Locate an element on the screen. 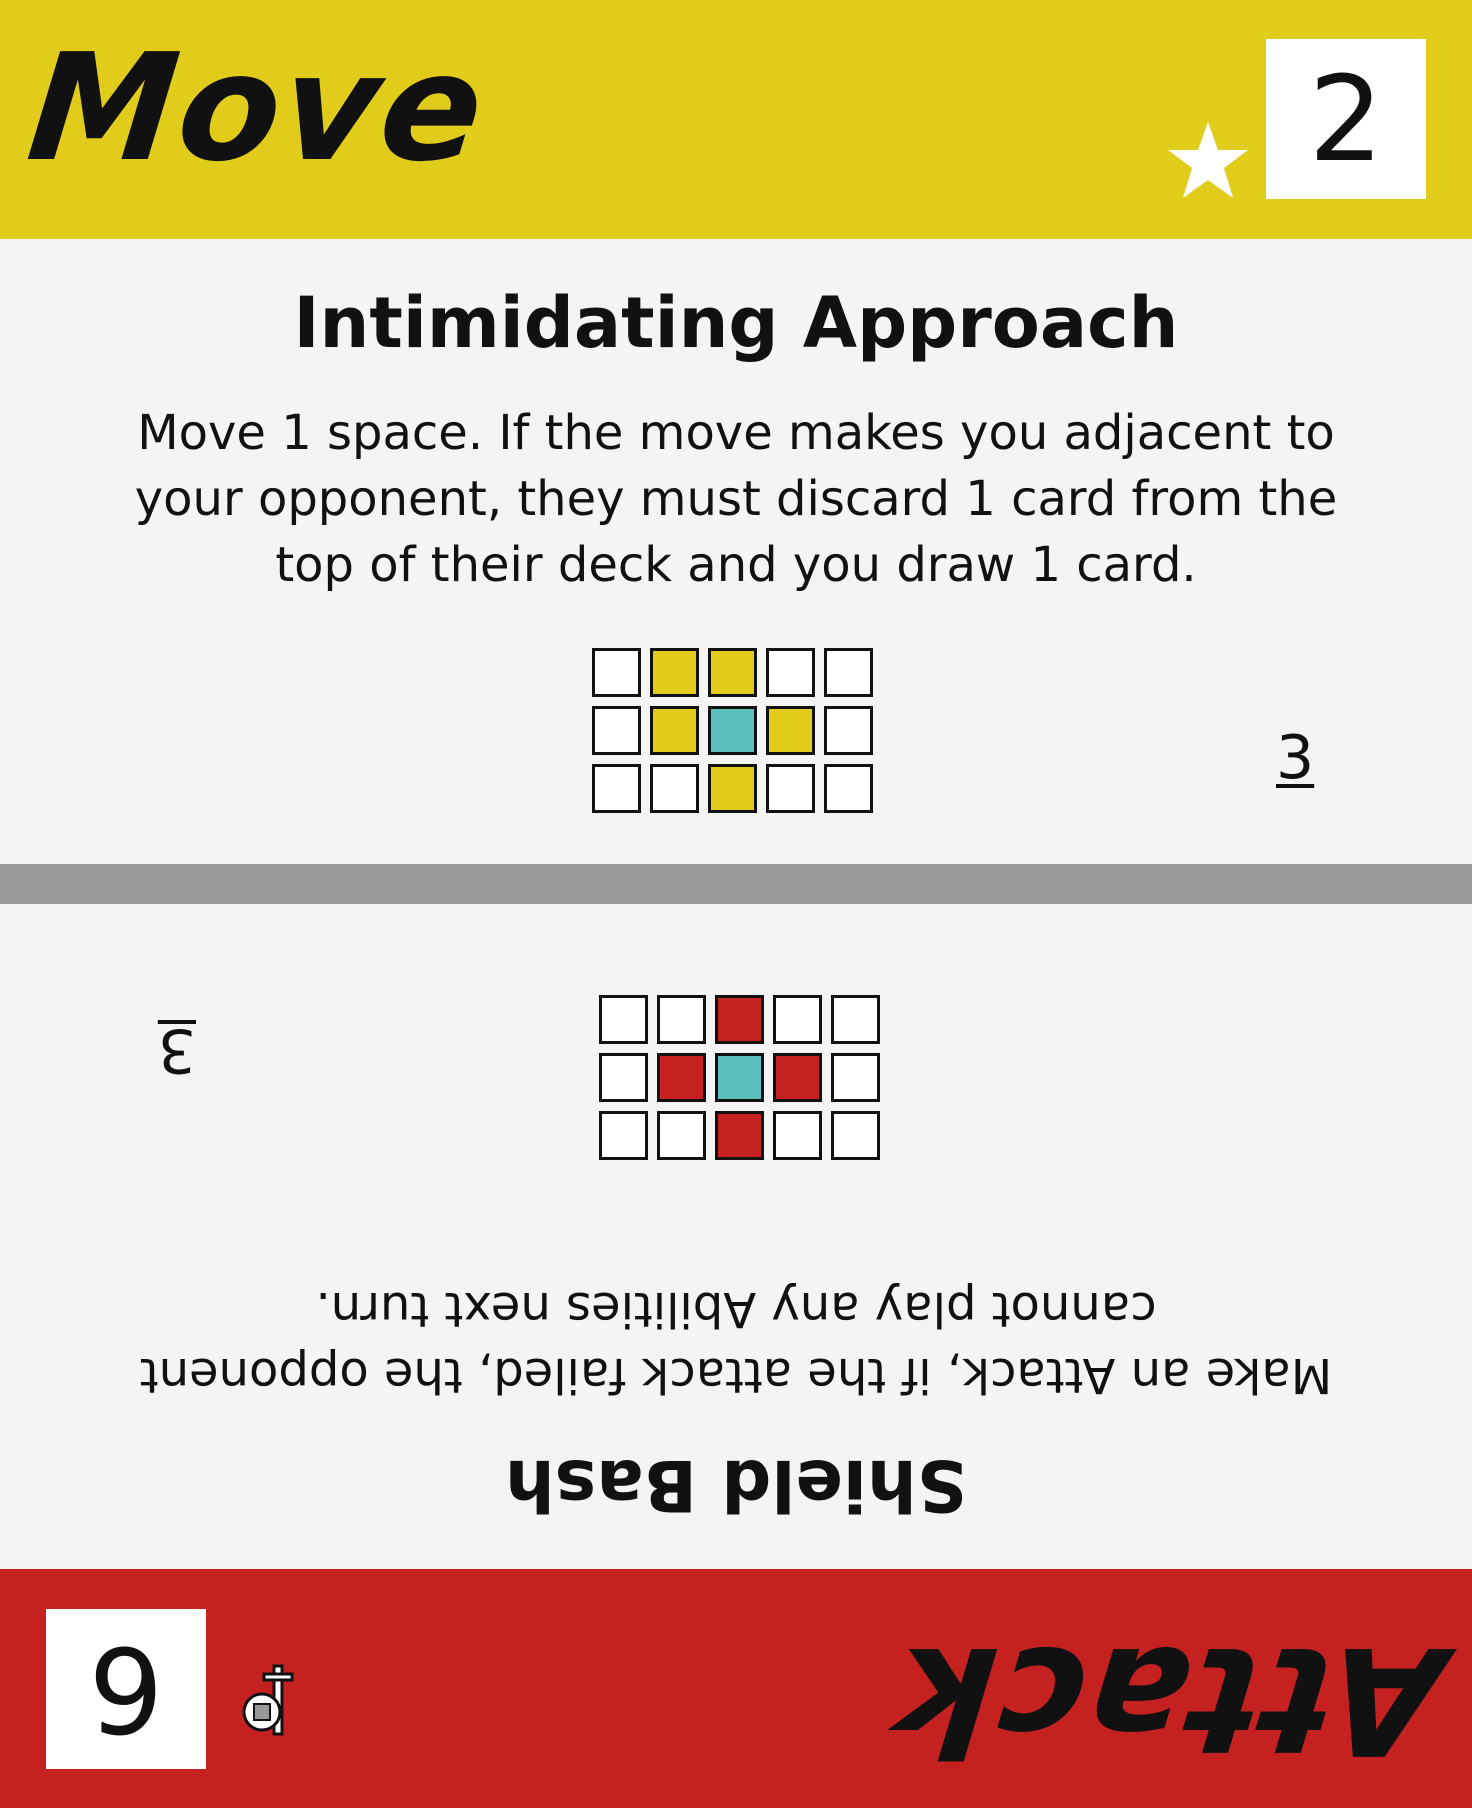 The height and width of the screenshot is (1808, 1472). cost-box: 6 is located at coordinates (126, 1689).